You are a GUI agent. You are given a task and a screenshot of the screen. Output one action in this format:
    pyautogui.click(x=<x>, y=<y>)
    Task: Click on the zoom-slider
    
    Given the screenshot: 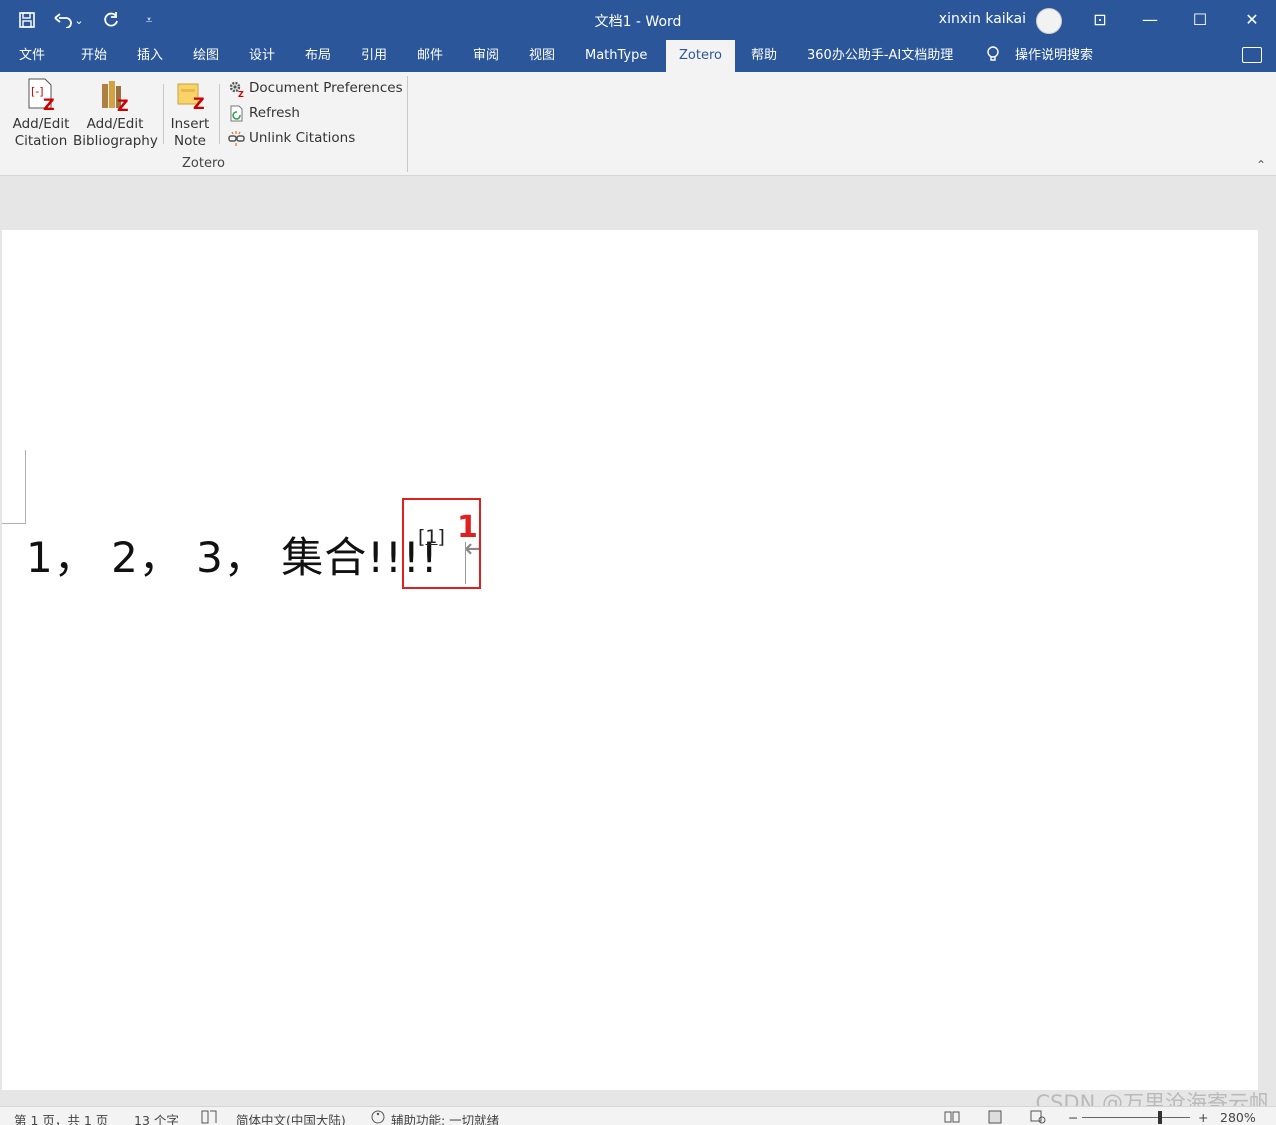 What is the action you would take?
    pyautogui.click(x=1136, y=1117)
    